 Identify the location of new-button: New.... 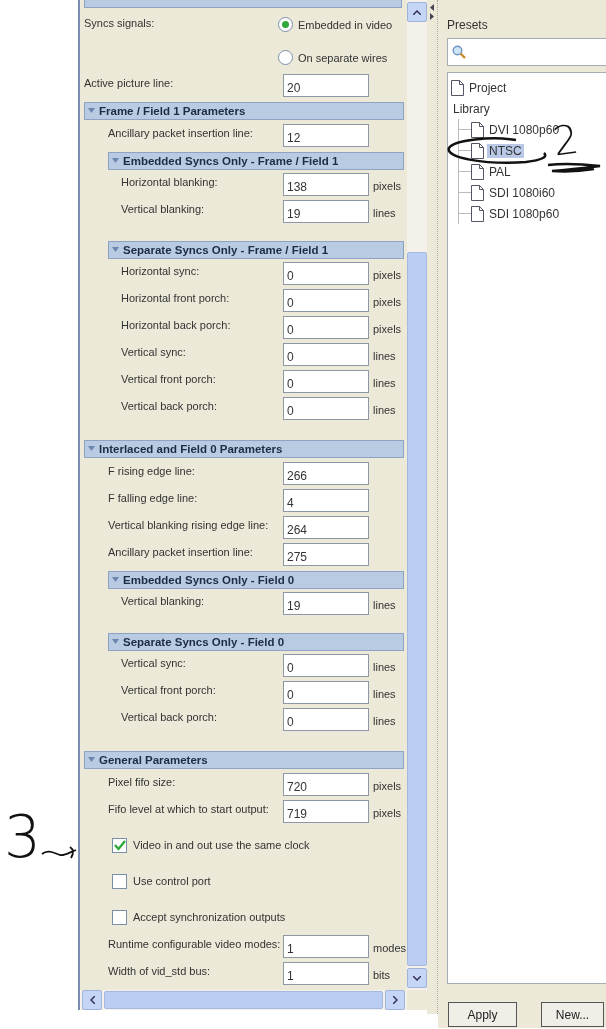
(572, 1014).